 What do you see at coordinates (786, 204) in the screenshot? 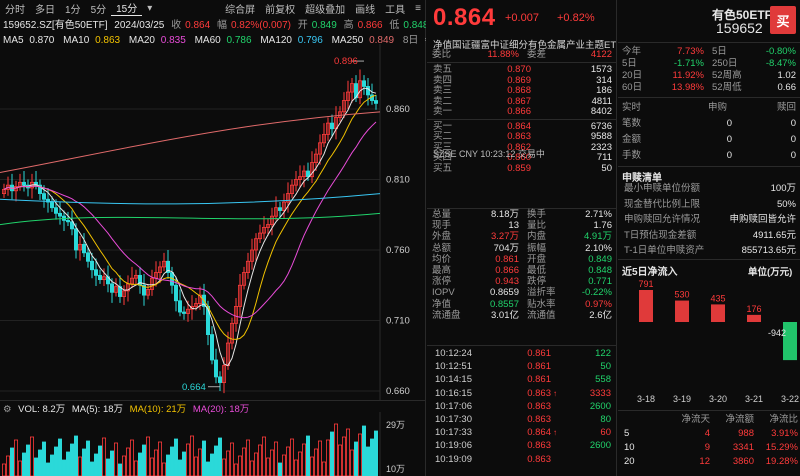
I see `redeem-value: 50%` at bounding box center [786, 204].